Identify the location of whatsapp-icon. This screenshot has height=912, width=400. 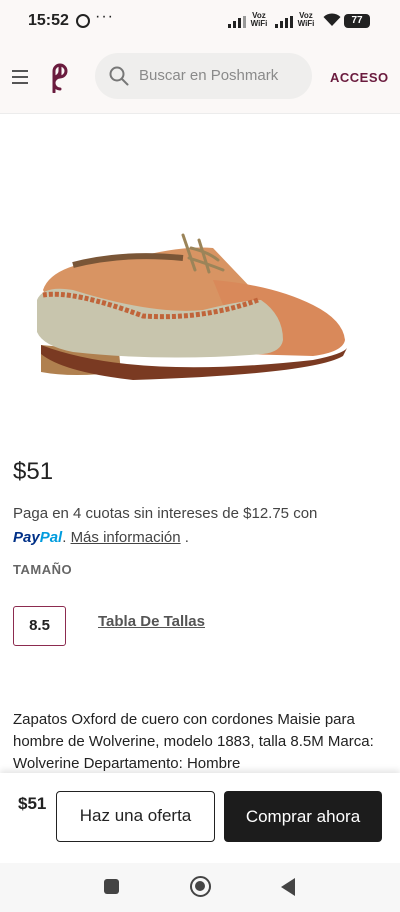
(83, 21).